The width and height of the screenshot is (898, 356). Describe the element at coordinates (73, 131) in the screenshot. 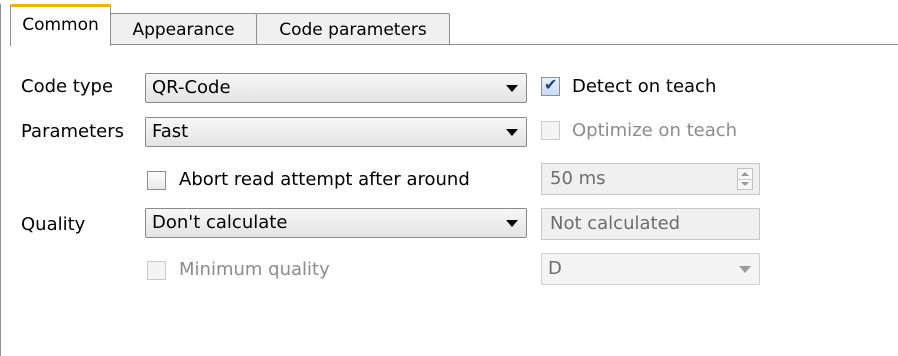

I see `parameters-label: Parameters` at that location.